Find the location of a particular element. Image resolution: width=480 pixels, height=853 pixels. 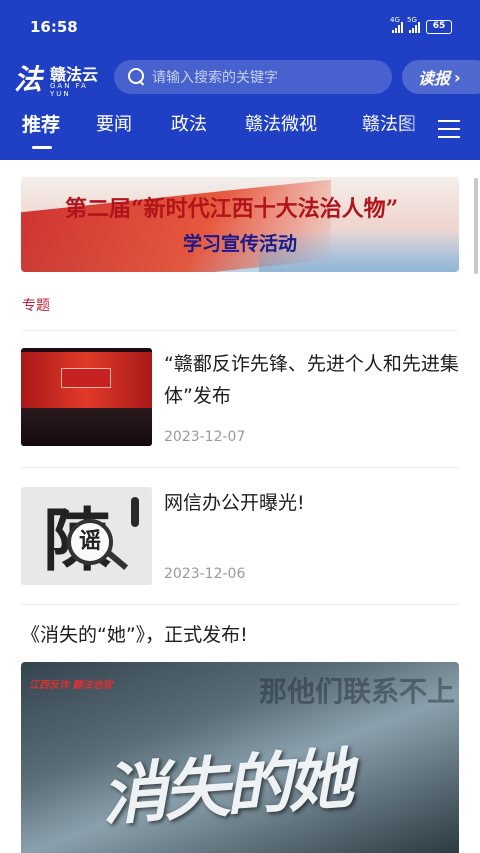

news-date: 2023-12-07 is located at coordinates (205, 437).